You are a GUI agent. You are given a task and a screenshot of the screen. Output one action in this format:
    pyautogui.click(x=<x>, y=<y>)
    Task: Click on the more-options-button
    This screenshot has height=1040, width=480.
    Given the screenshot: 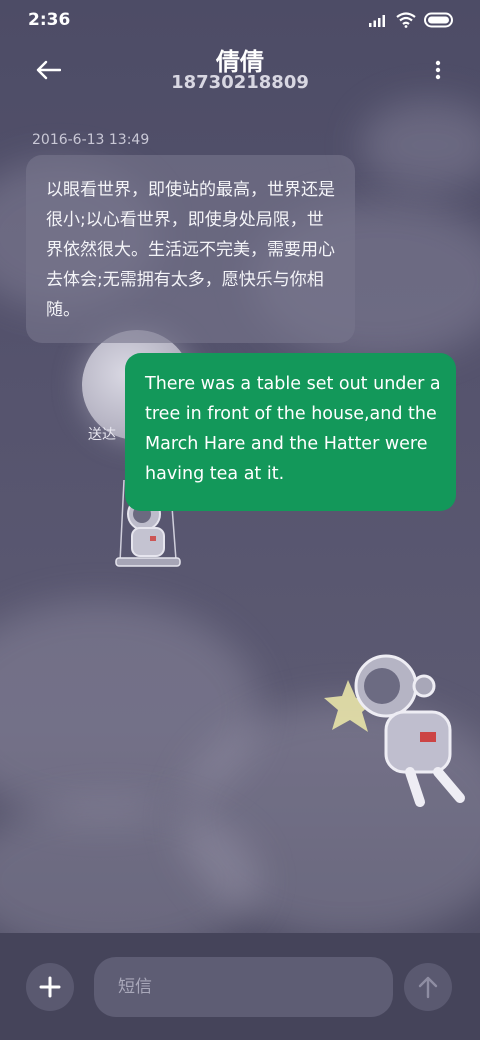 What is the action you would take?
    pyautogui.click(x=438, y=70)
    